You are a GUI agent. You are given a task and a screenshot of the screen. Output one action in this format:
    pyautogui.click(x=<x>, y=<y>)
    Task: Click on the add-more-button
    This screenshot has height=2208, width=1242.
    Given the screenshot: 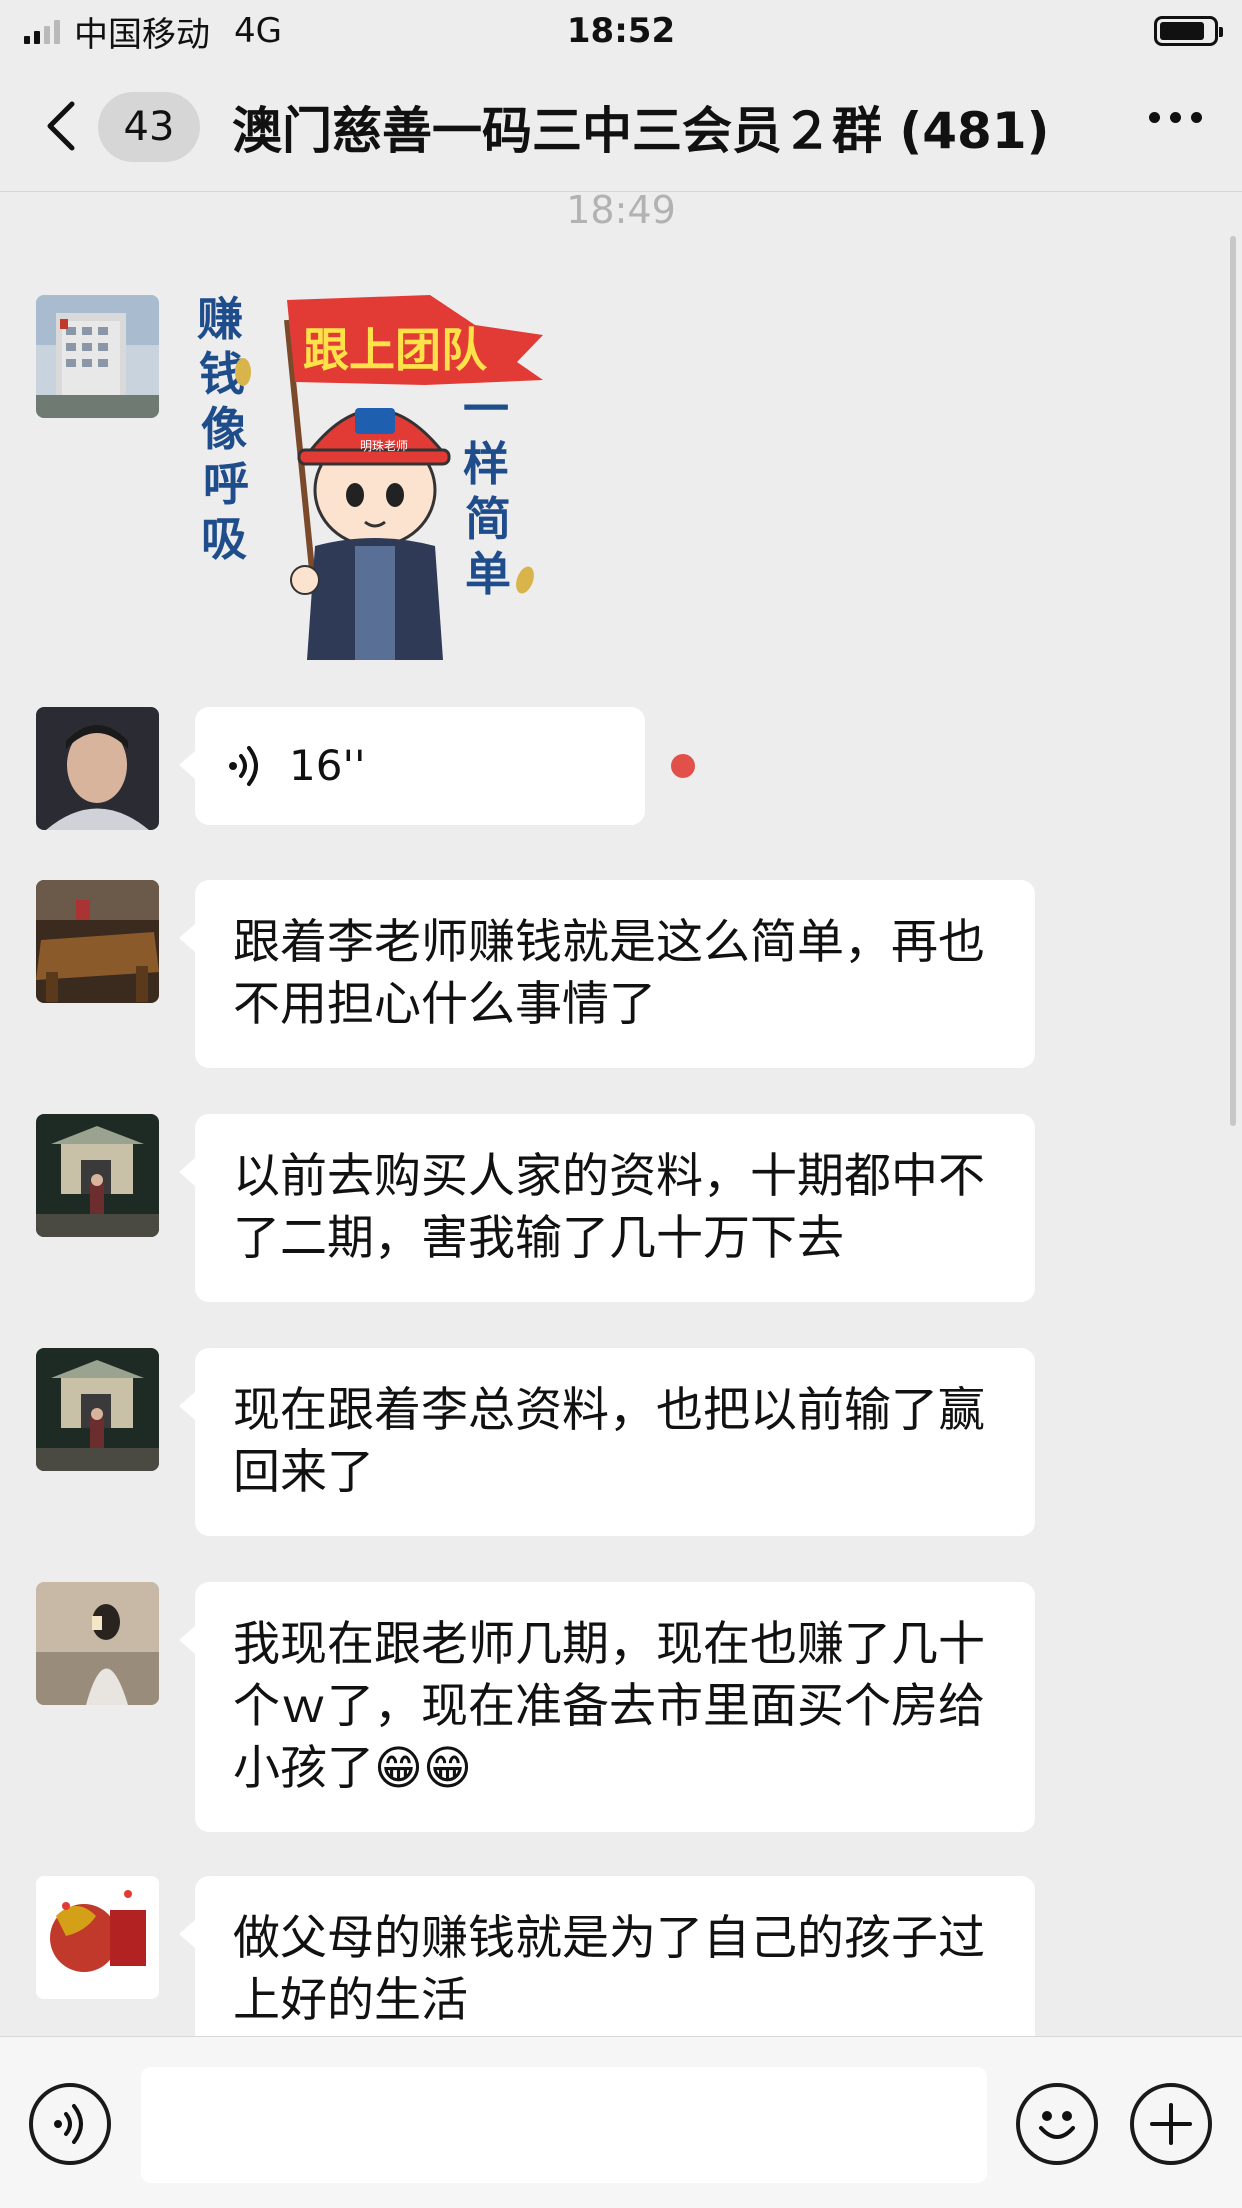 What is the action you would take?
    pyautogui.click(x=1171, y=2124)
    